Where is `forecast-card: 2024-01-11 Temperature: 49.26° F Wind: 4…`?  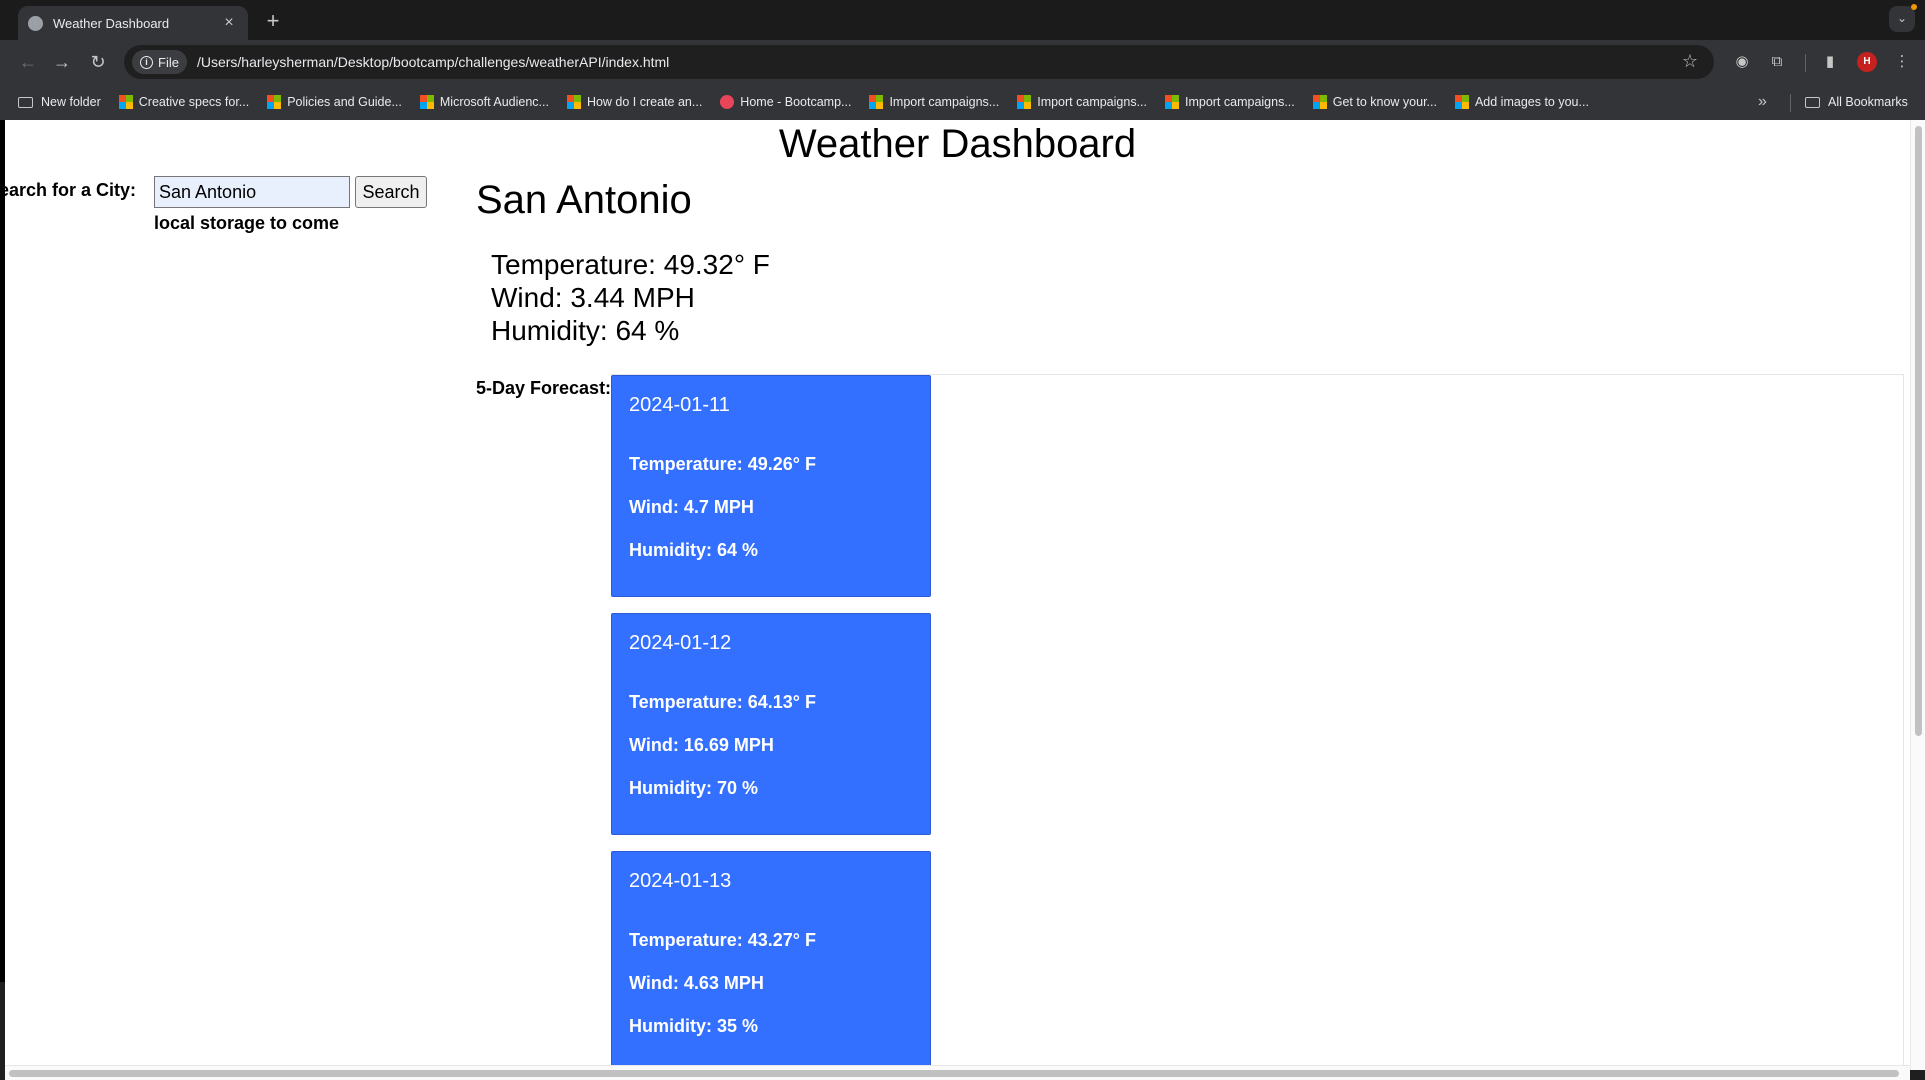
forecast-card: 2024-01-11 Temperature: 49.26° F Wind: 4… is located at coordinates (771, 486).